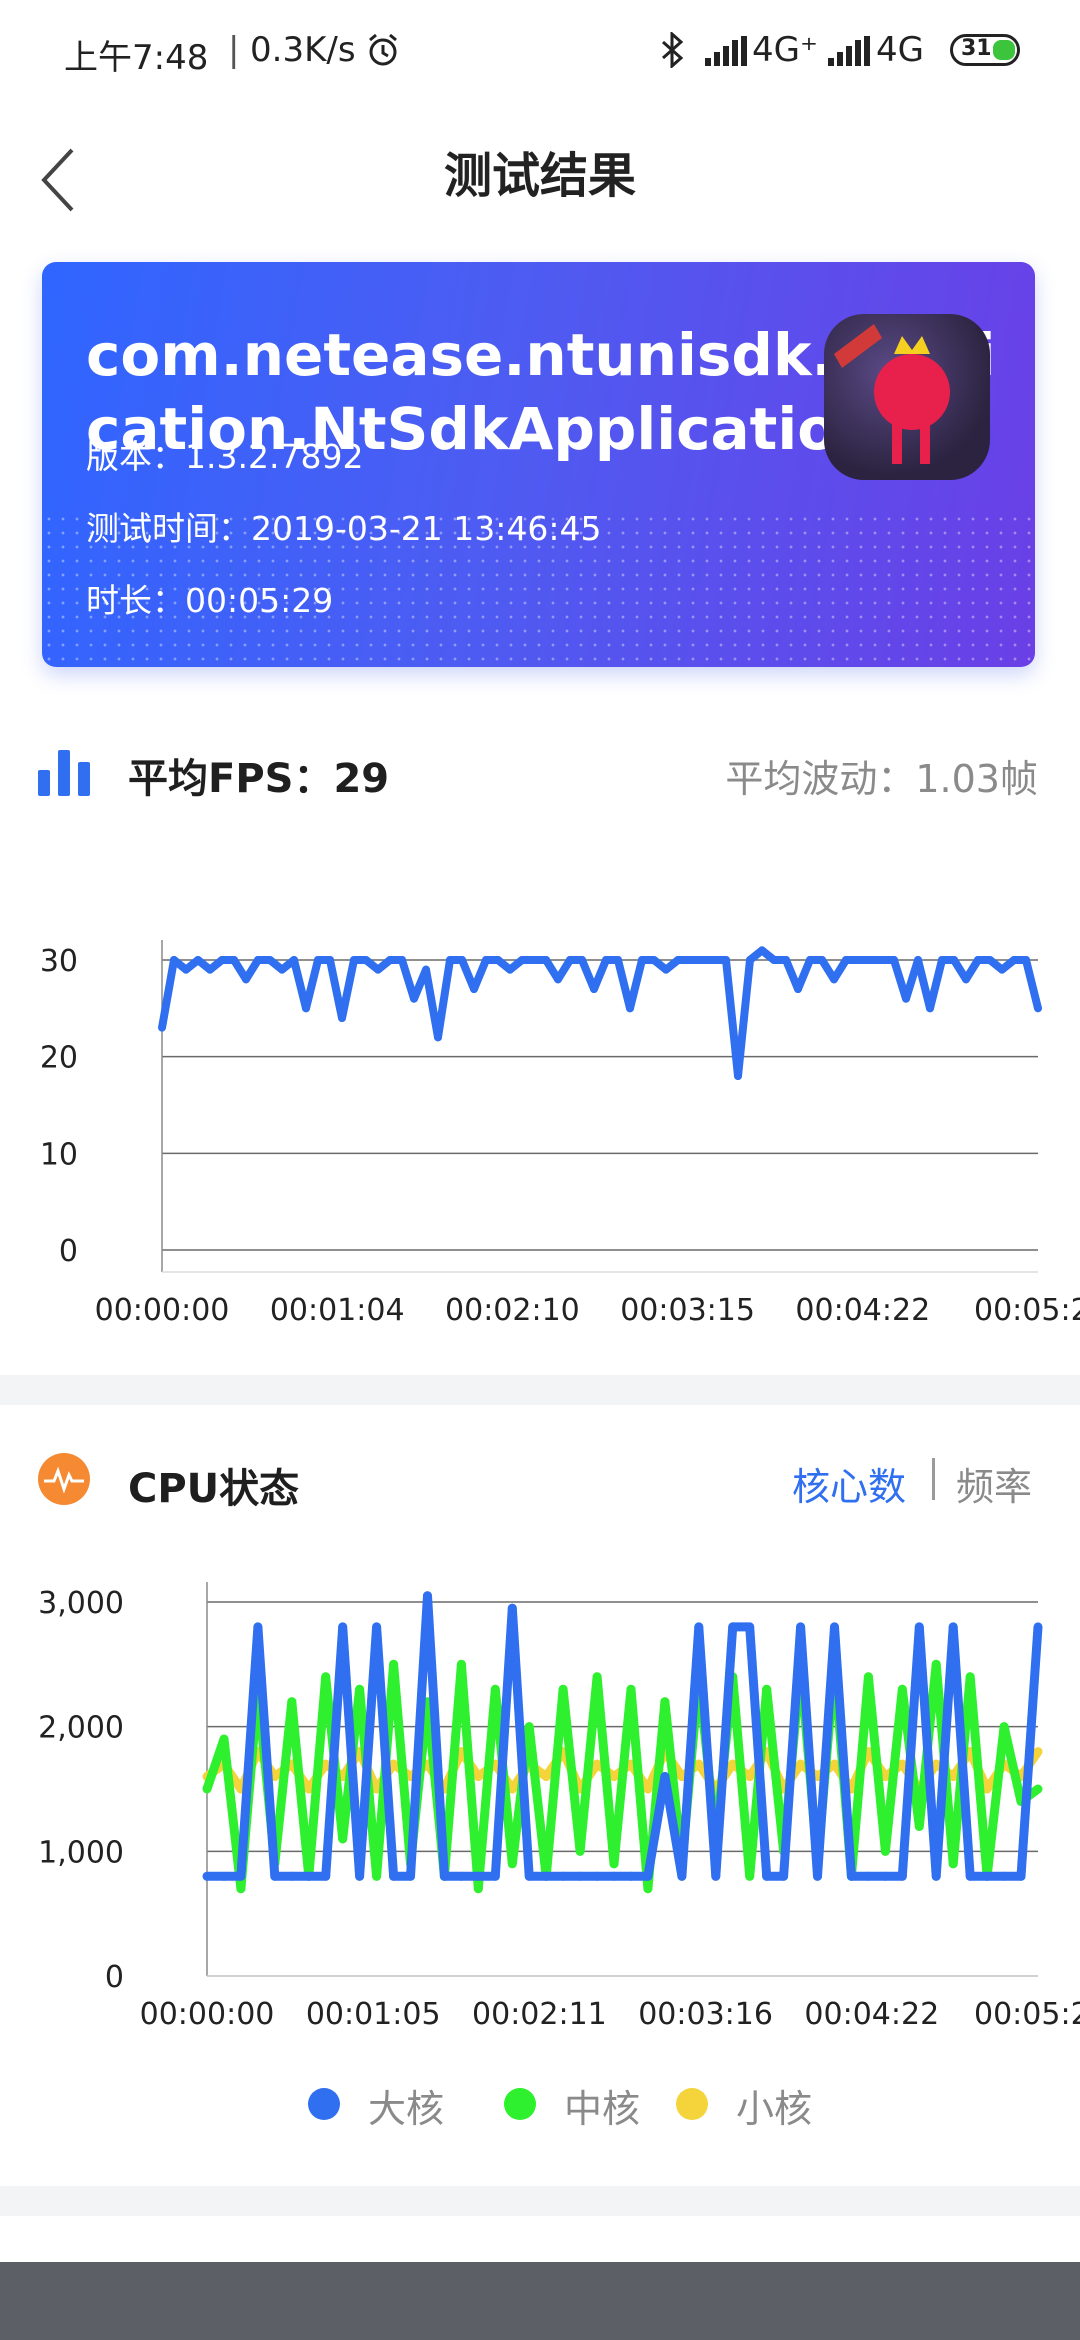 Image resolution: width=1080 pixels, height=2340 pixels. What do you see at coordinates (849, 1483) in the screenshot?
I see `tab-core-count: 核心数` at bounding box center [849, 1483].